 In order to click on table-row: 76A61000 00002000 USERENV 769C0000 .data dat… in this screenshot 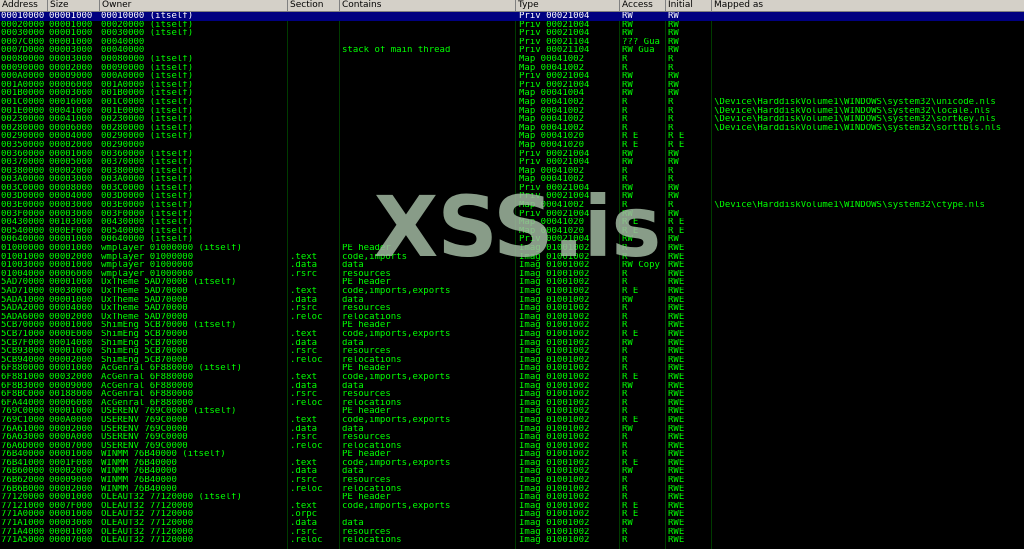, I will do `click(512, 429)`.